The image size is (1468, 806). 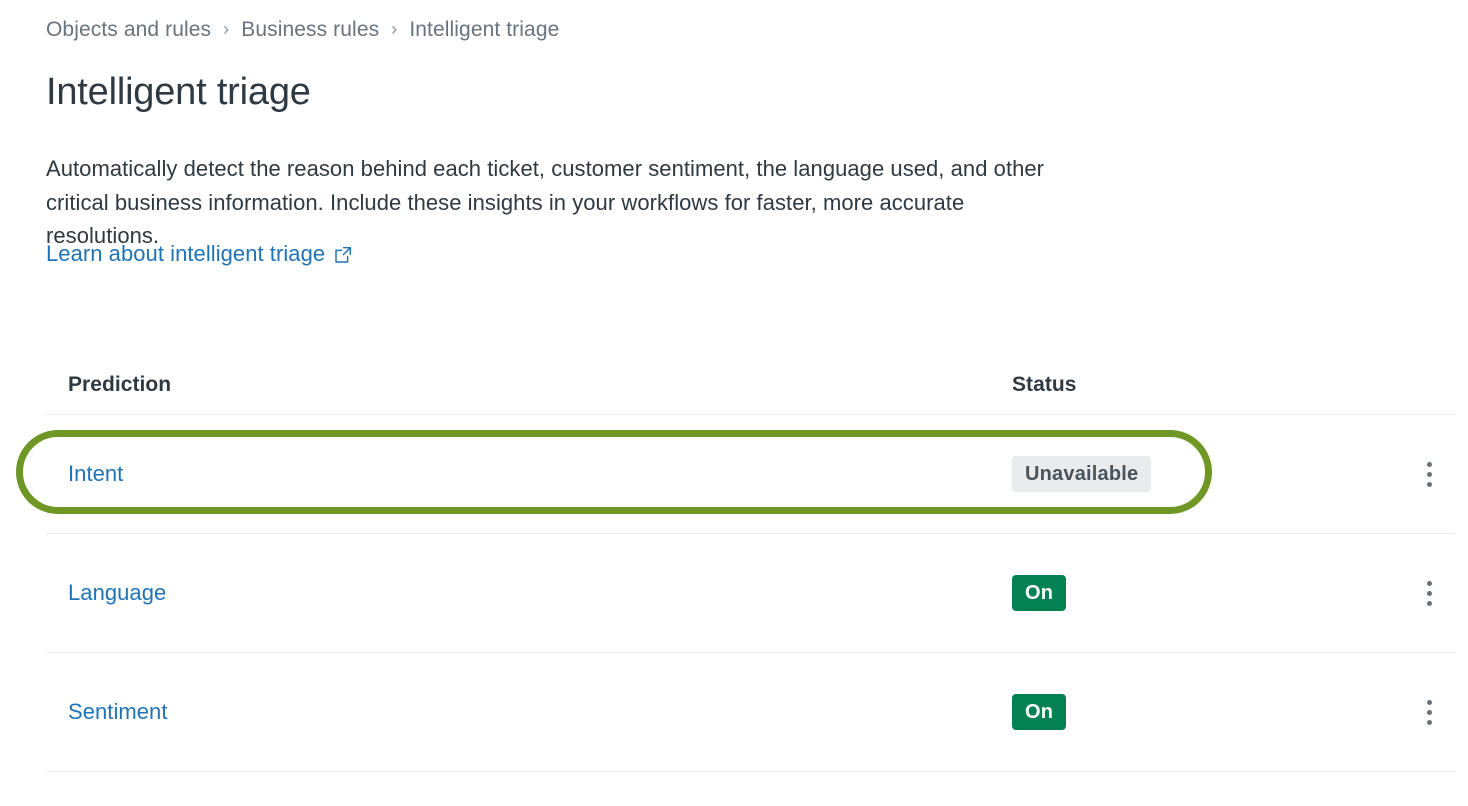 What do you see at coordinates (540, 474) in the screenshot?
I see `cell-prediction: Intent` at bounding box center [540, 474].